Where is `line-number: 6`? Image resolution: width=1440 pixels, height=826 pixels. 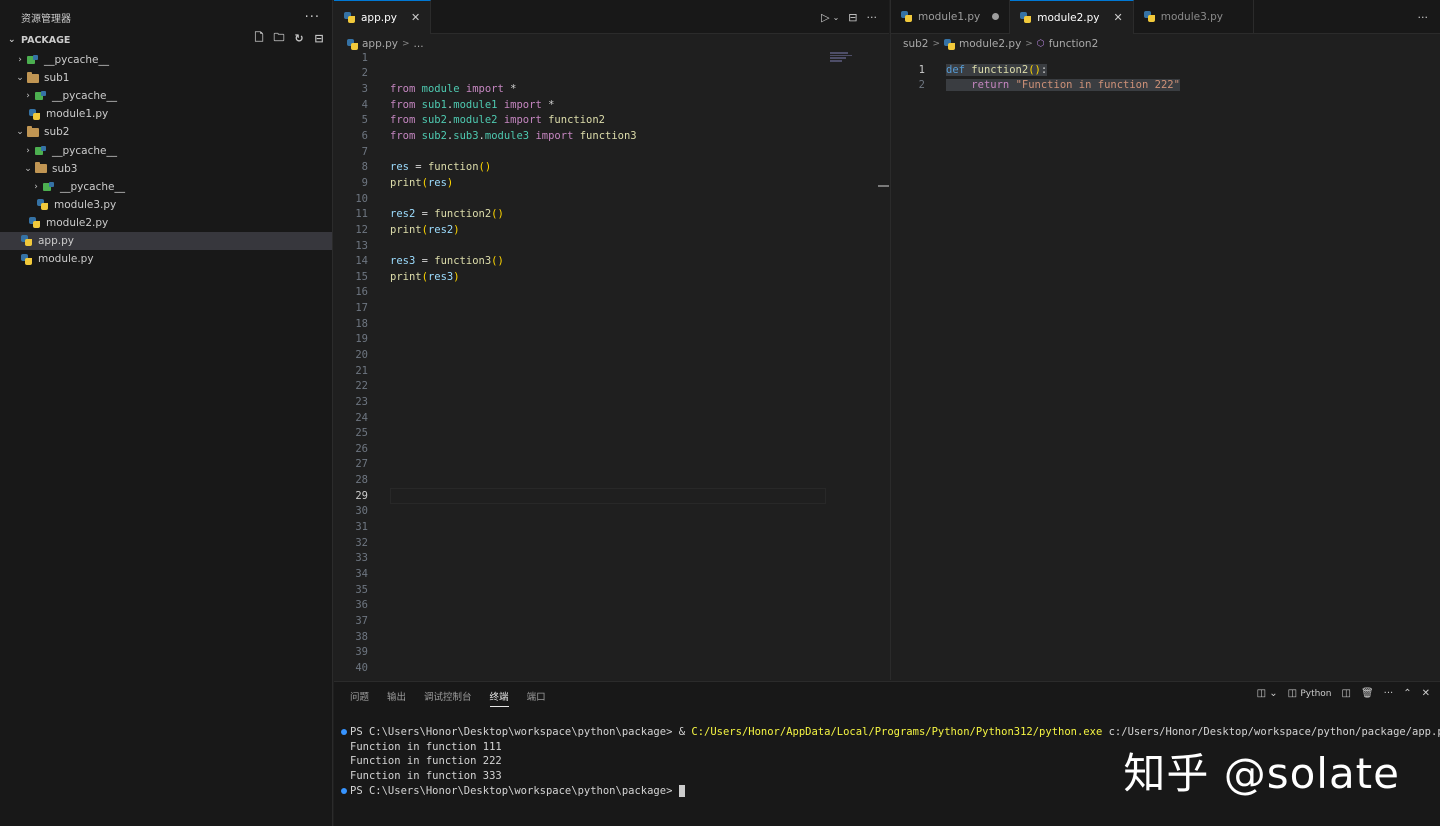 line-number: 6 is located at coordinates (364, 136).